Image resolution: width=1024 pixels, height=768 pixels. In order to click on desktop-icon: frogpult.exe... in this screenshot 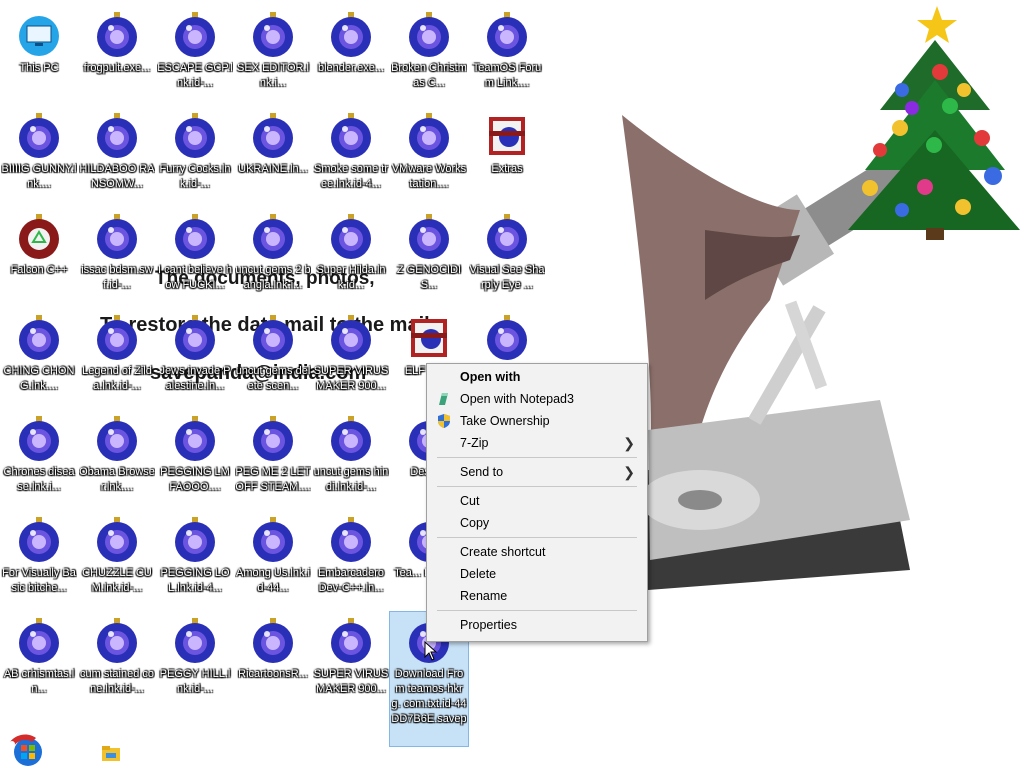, I will do `click(117, 54)`.